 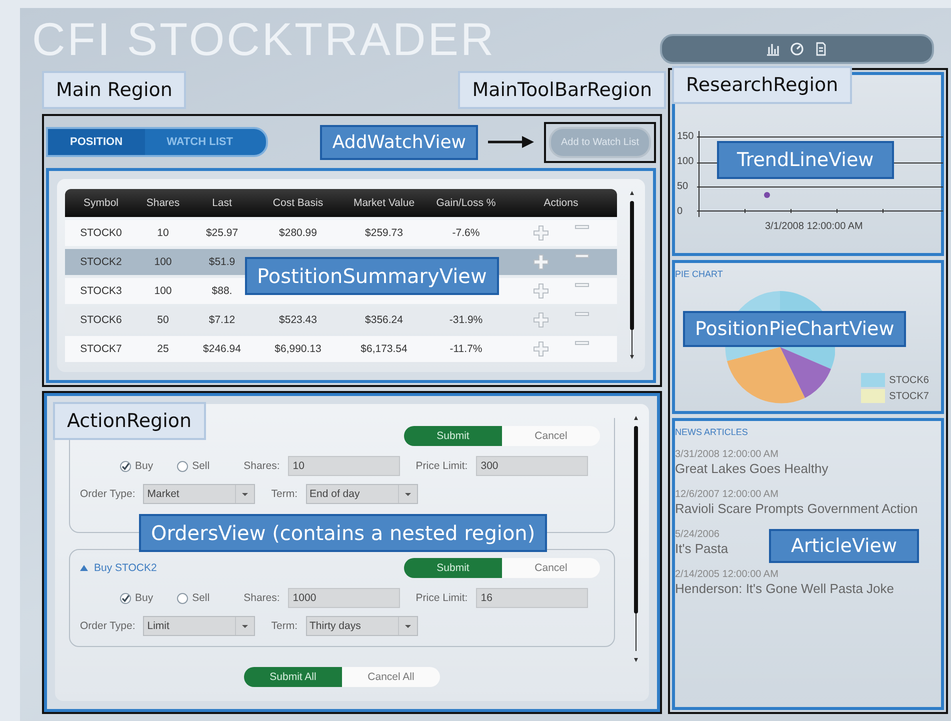 I want to click on table-cell-text: $51.9, so click(x=222, y=262).